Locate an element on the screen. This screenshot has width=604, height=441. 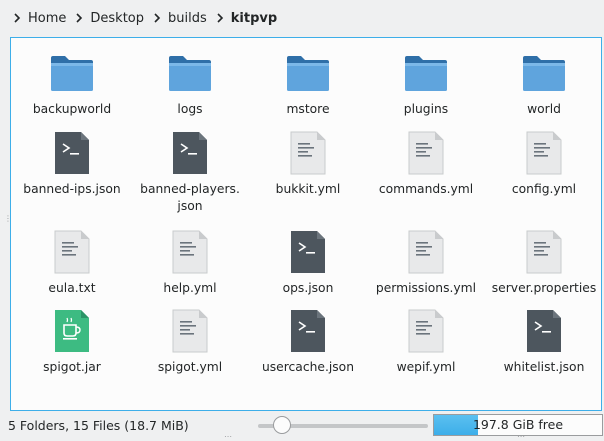
file-item: banned-ips.json is located at coordinates (72, 163).